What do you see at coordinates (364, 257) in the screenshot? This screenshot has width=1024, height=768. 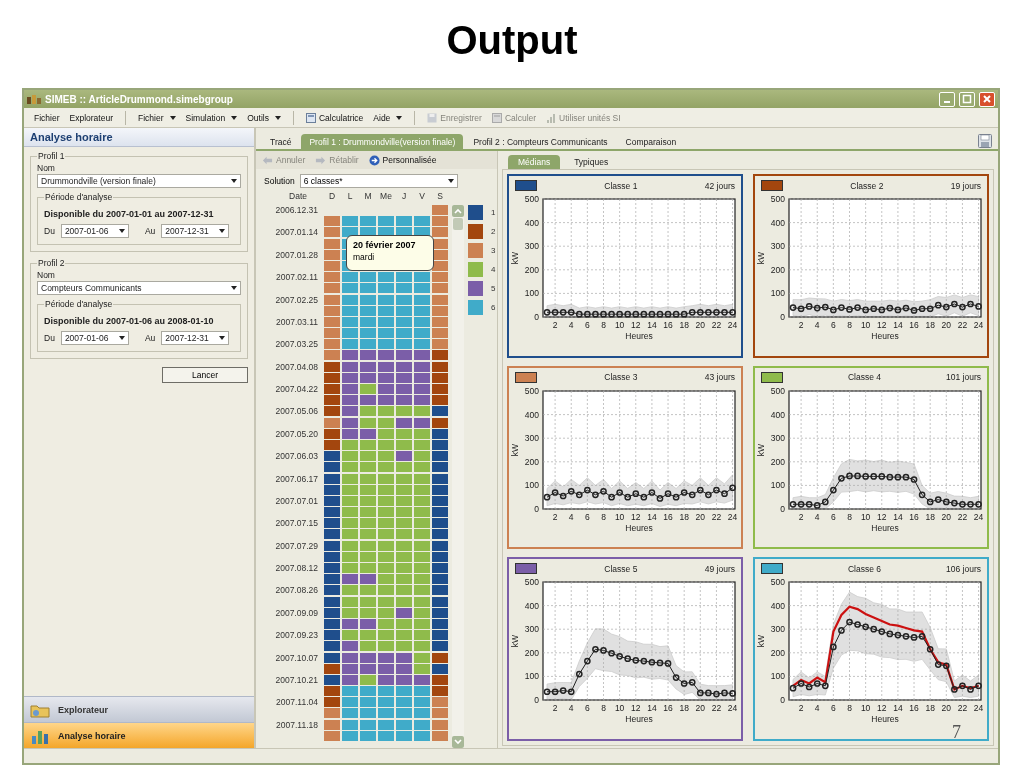 I see `tooltip-text: mardi` at bounding box center [364, 257].